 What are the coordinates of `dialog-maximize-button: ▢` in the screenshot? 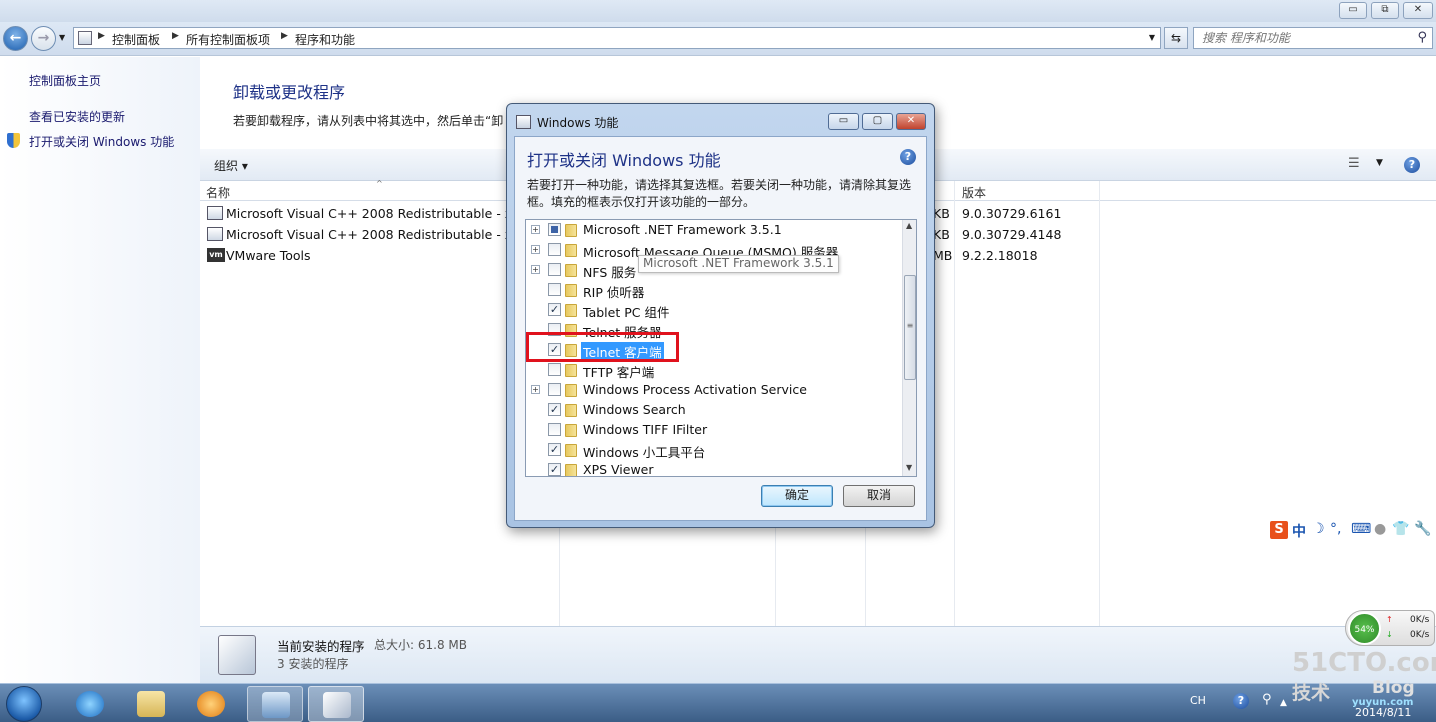 It's located at (877, 121).